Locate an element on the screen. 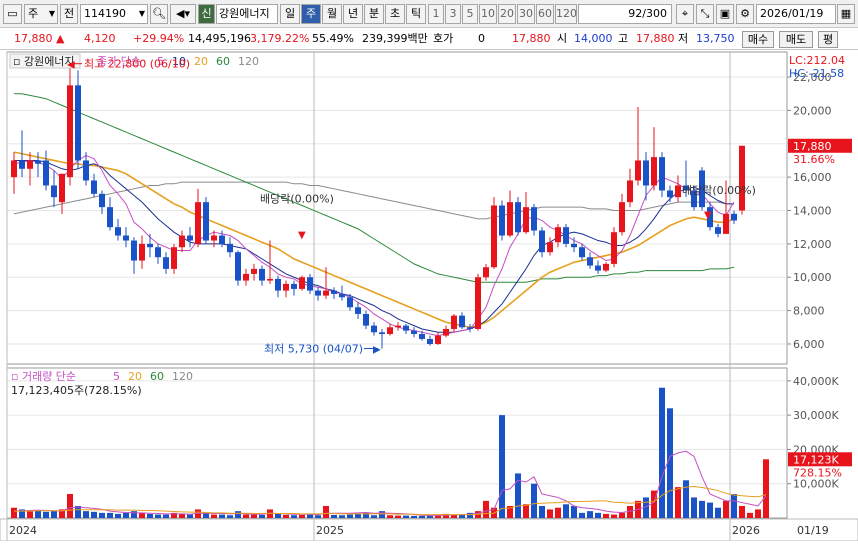 This screenshot has height=544, width=858. speaker-icon: ◀▾ is located at coordinates (183, 14).